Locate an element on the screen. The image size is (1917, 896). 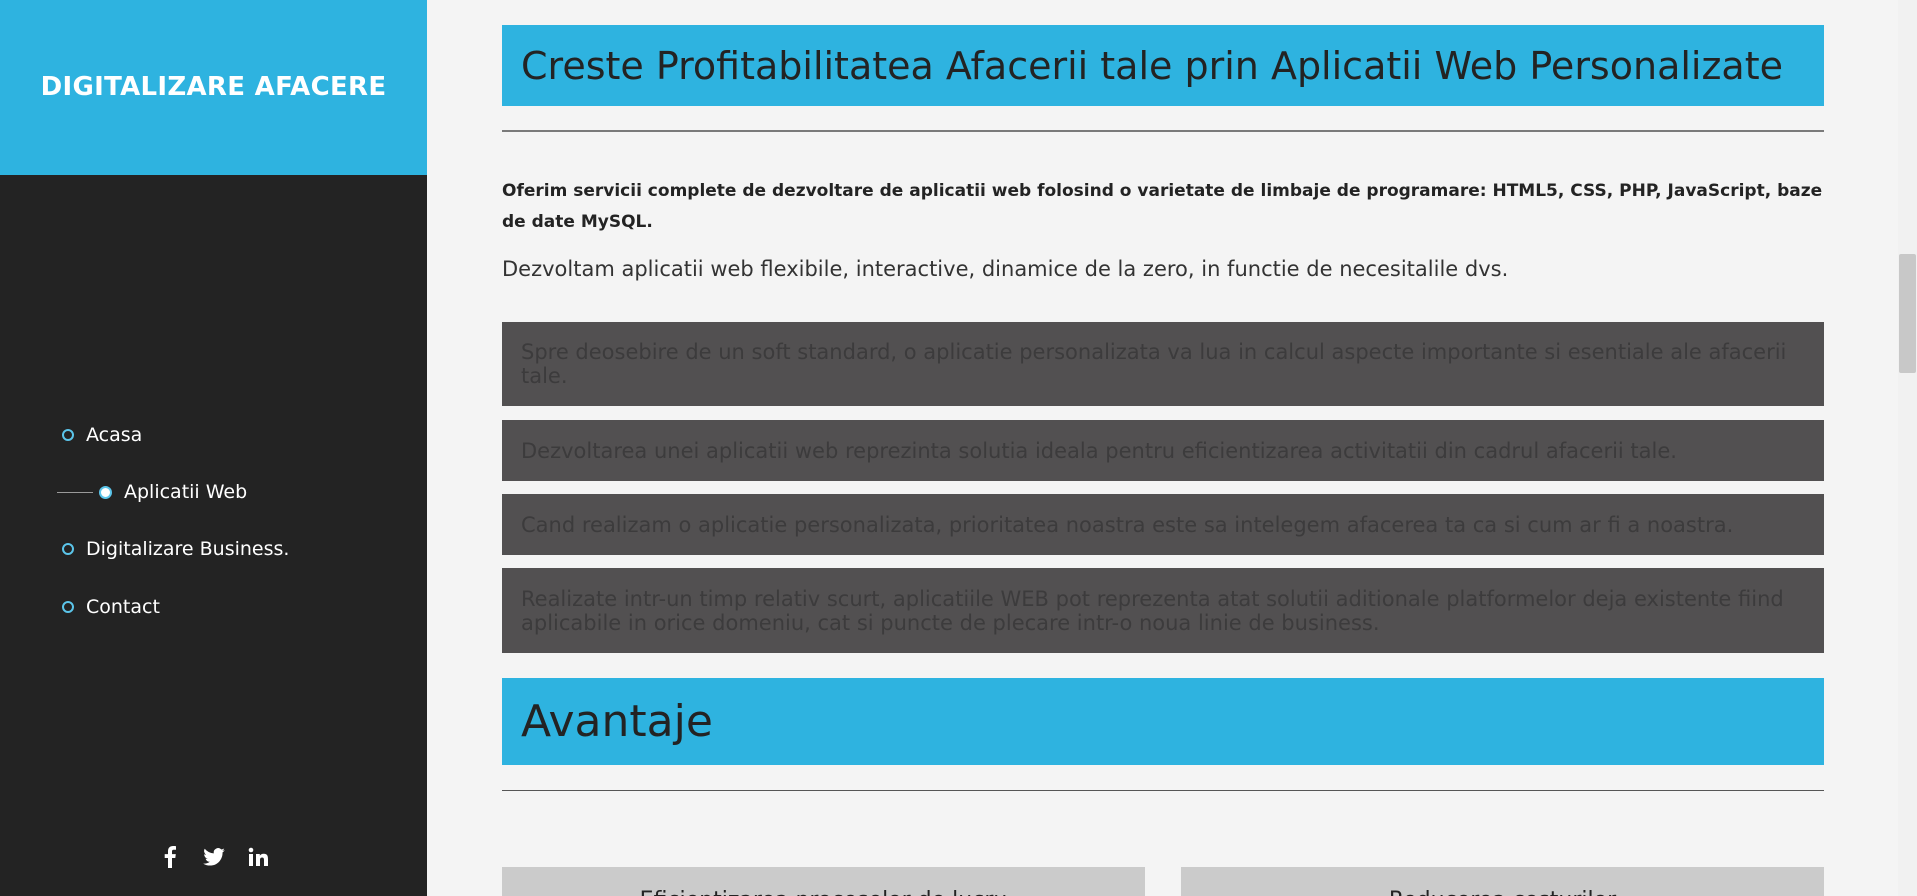
nav-item-label: Digitalizare Business. is located at coordinates (188, 549).